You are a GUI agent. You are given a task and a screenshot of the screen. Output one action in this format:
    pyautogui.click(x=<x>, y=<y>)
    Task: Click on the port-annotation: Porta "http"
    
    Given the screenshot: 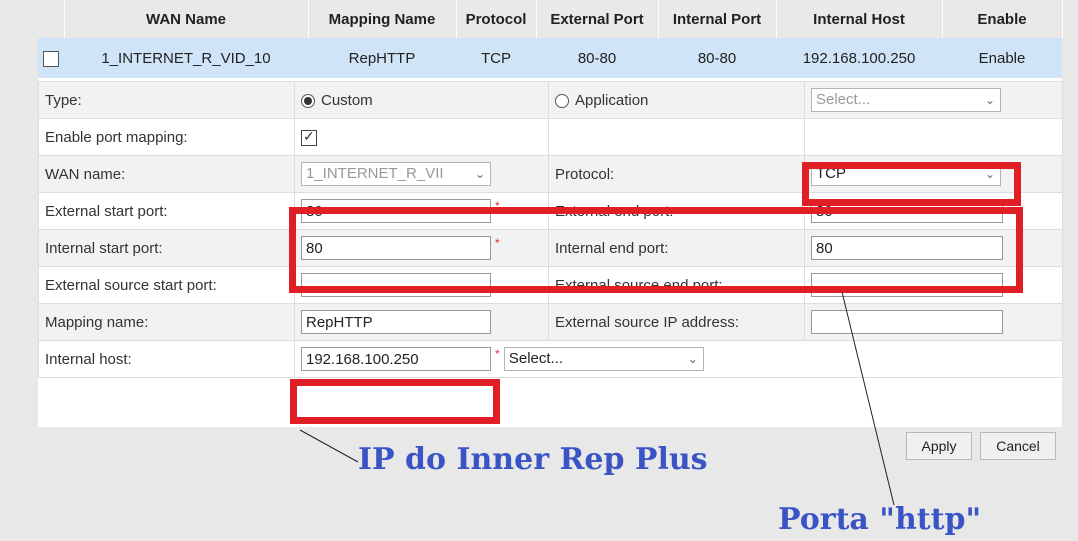 What is the action you would take?
    pyautogui.click(x=880, y=519)
    